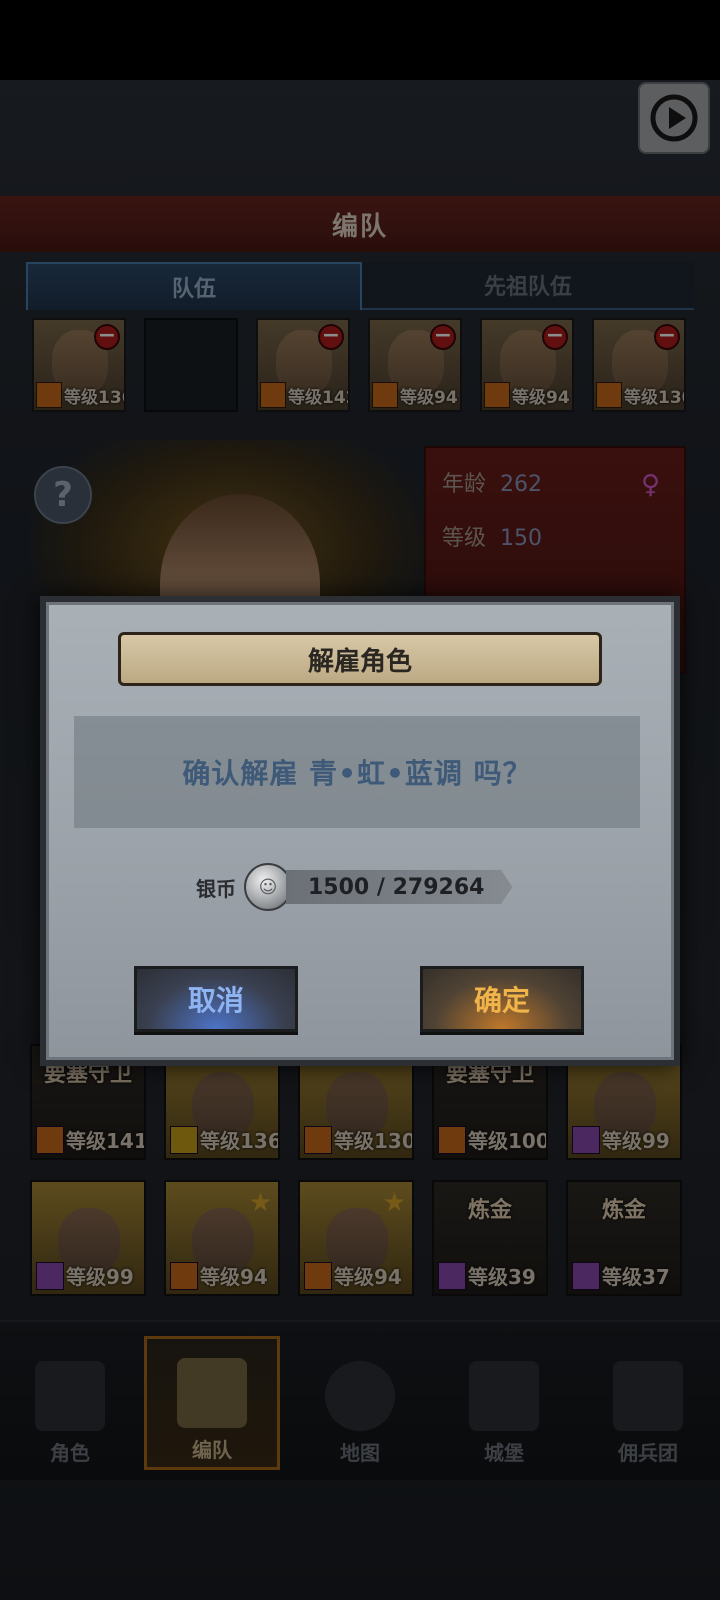  I want to click on dialog-title: 解雇角色, so click(360, 659).